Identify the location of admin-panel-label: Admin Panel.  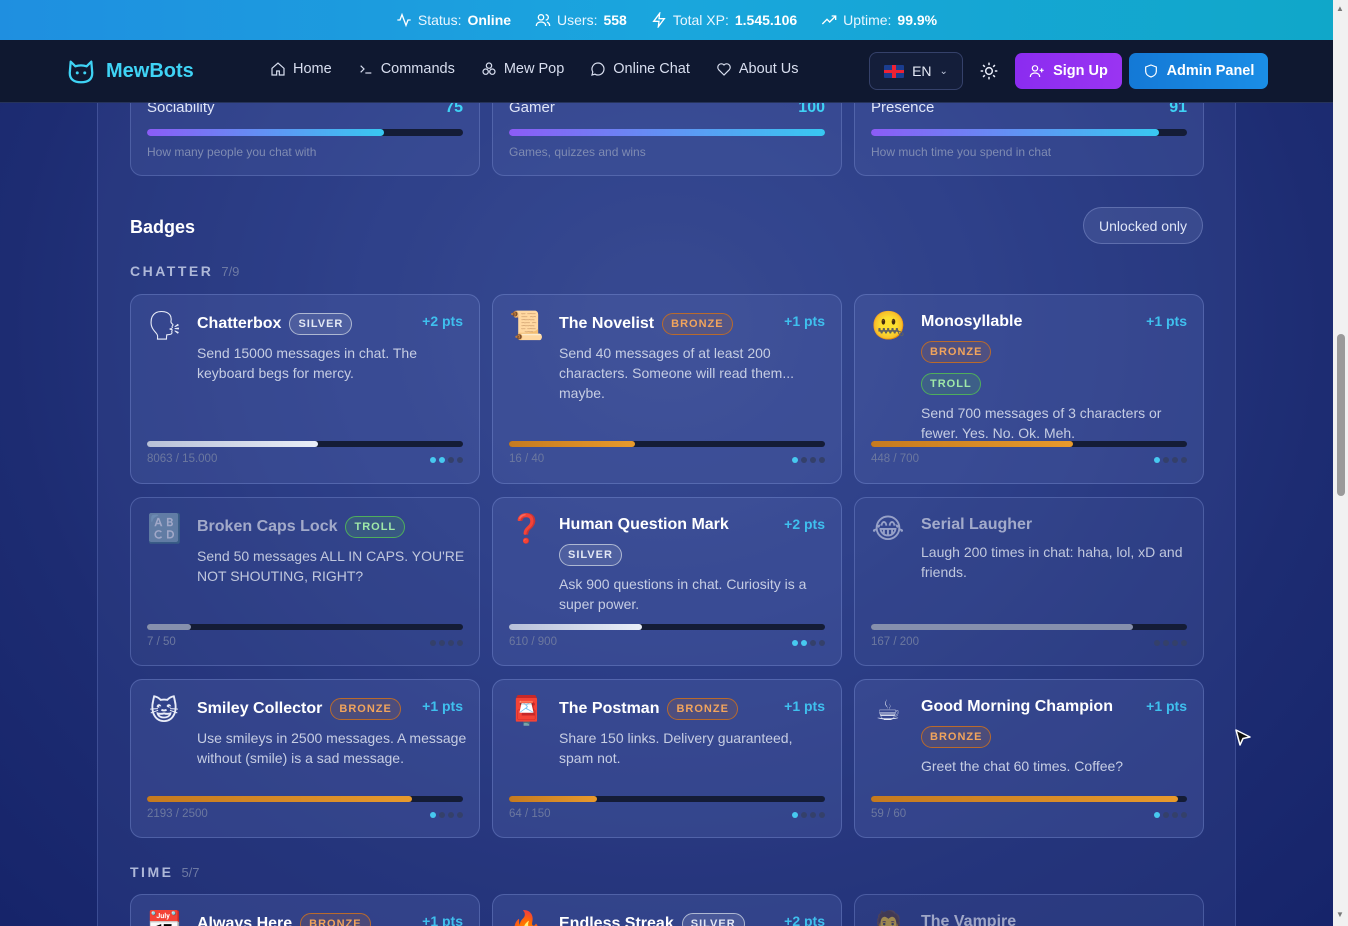
(1210, 71).